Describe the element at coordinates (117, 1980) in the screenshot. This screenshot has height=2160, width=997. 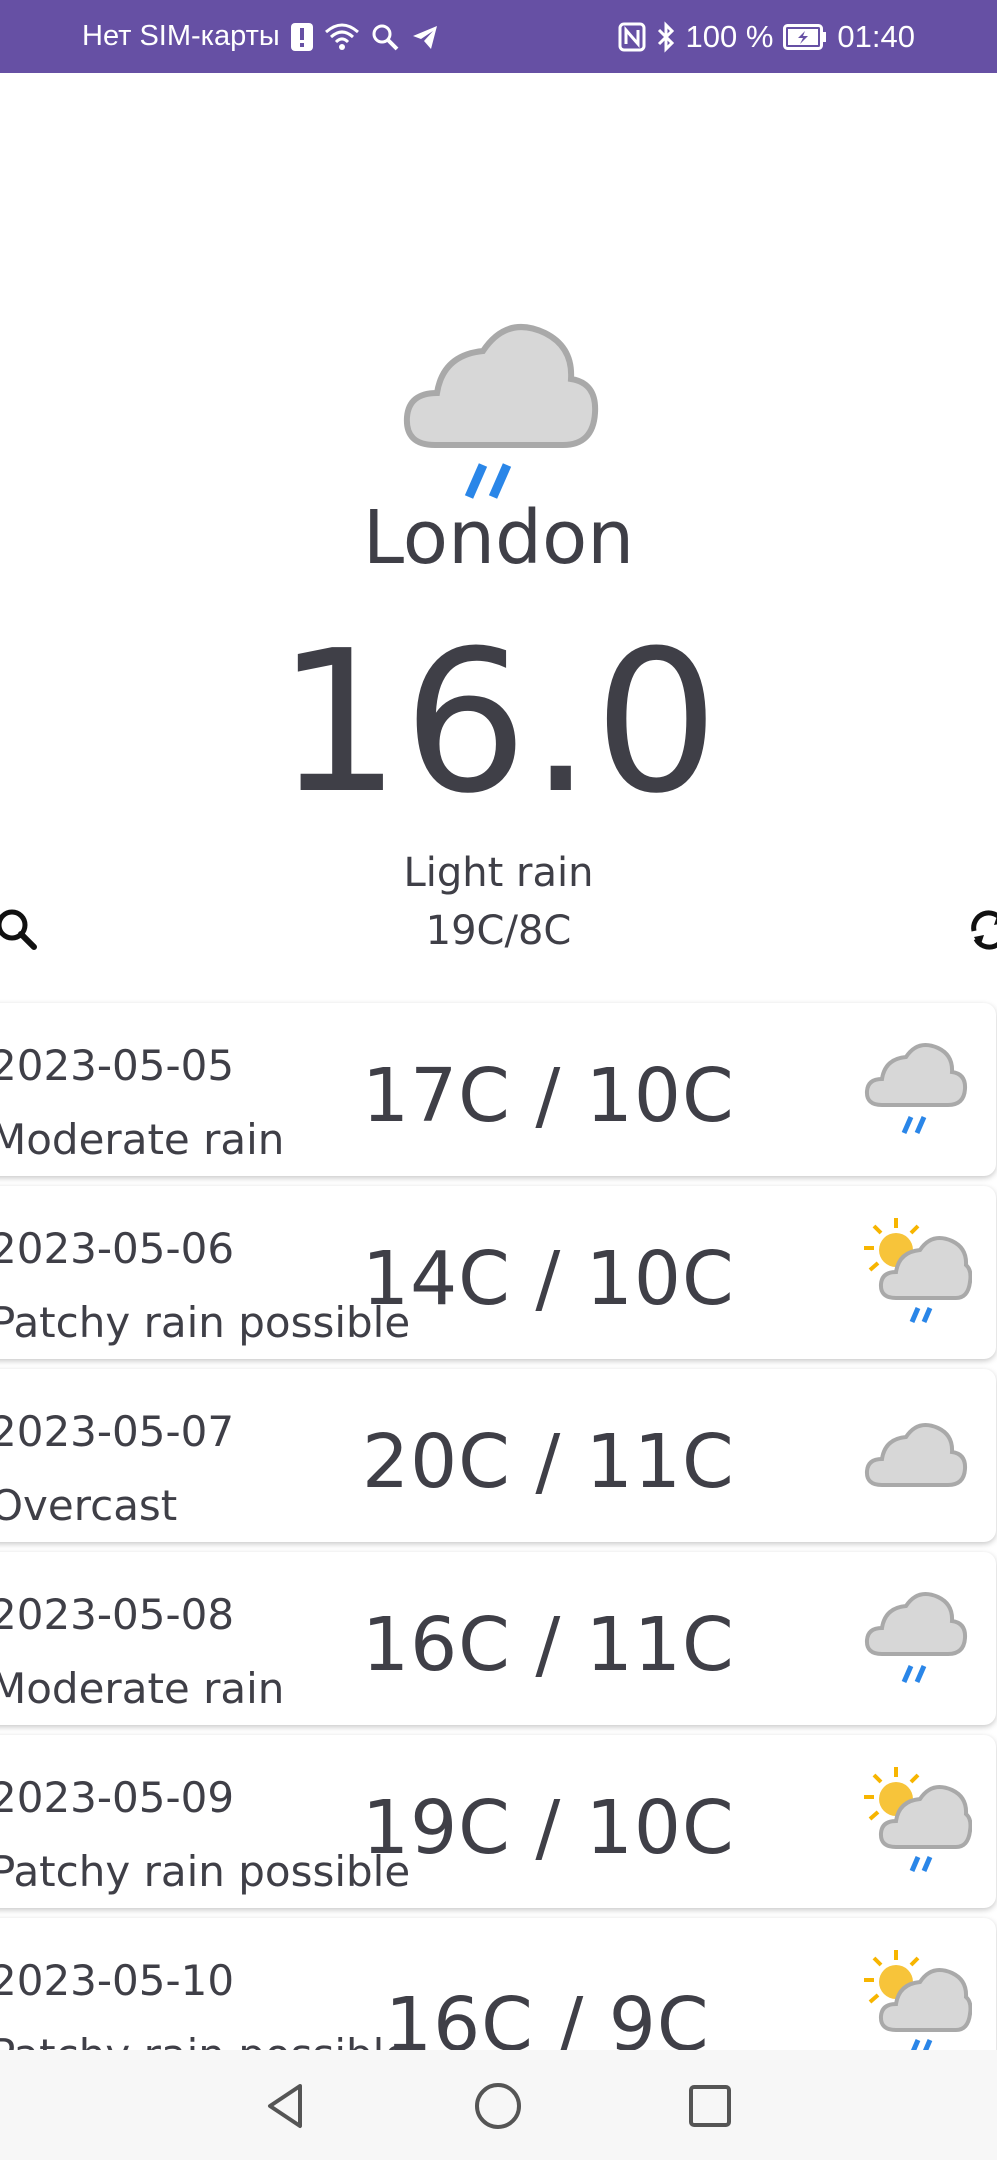
I see `forecast-date: 2023-05-10` at that location.